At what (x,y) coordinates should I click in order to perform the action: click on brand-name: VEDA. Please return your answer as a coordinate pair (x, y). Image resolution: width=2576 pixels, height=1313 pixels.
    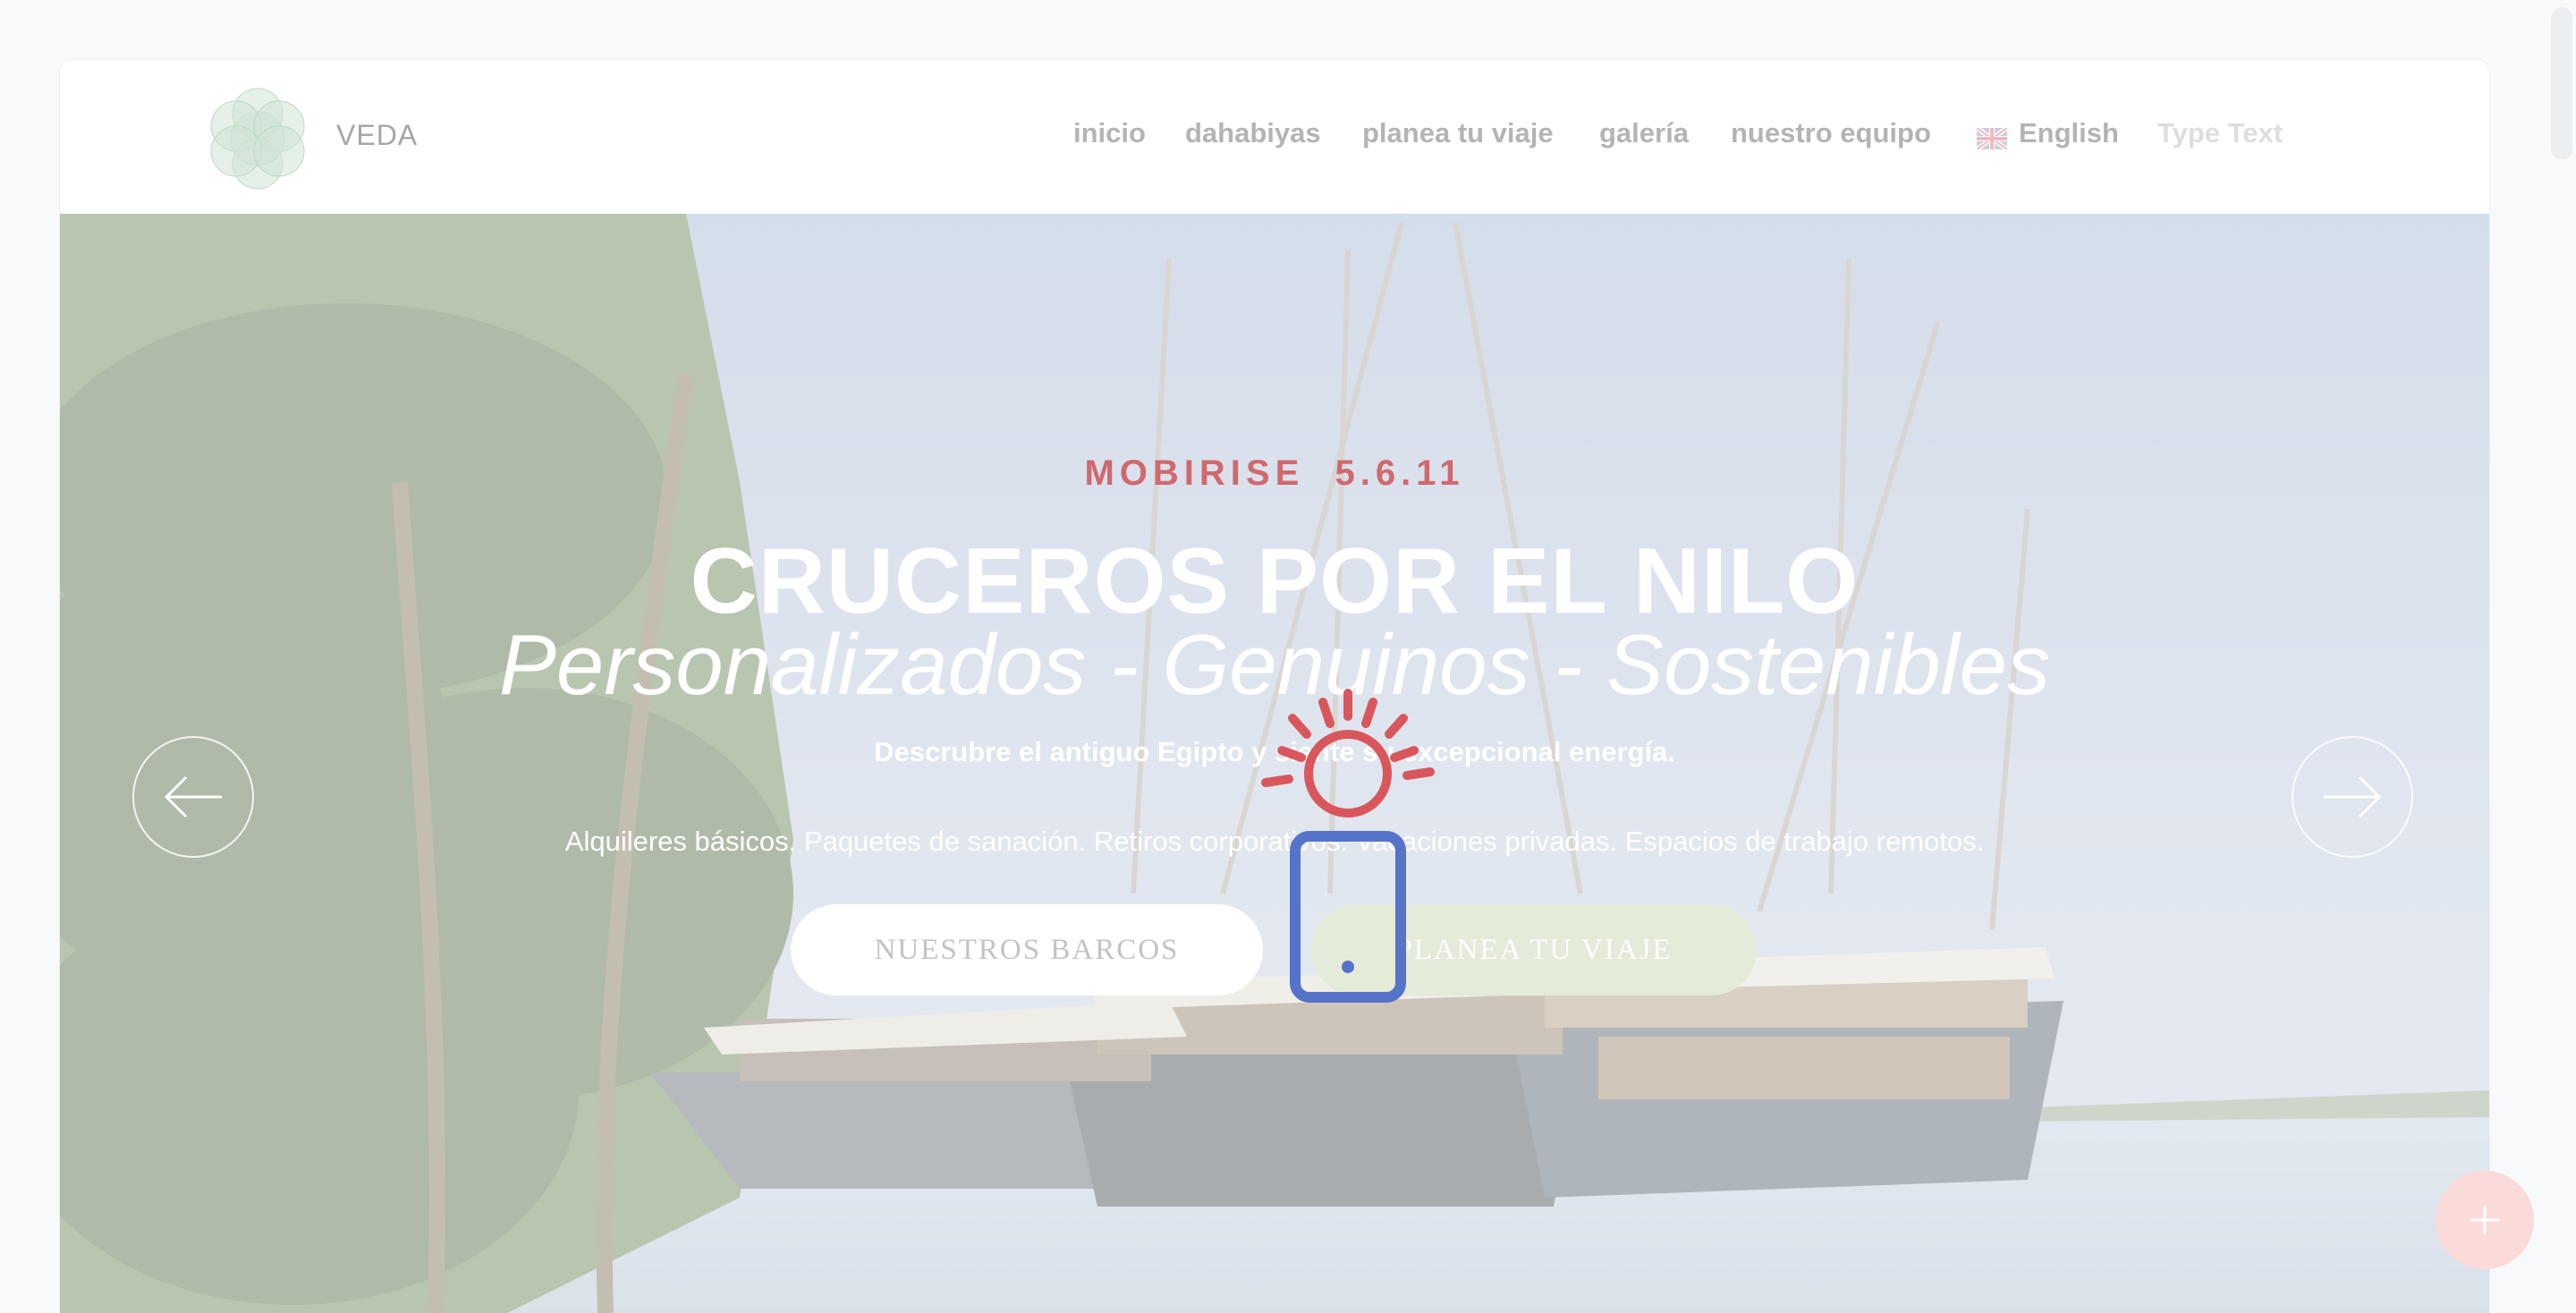
    Looking at the image, I should click on (377, 135).